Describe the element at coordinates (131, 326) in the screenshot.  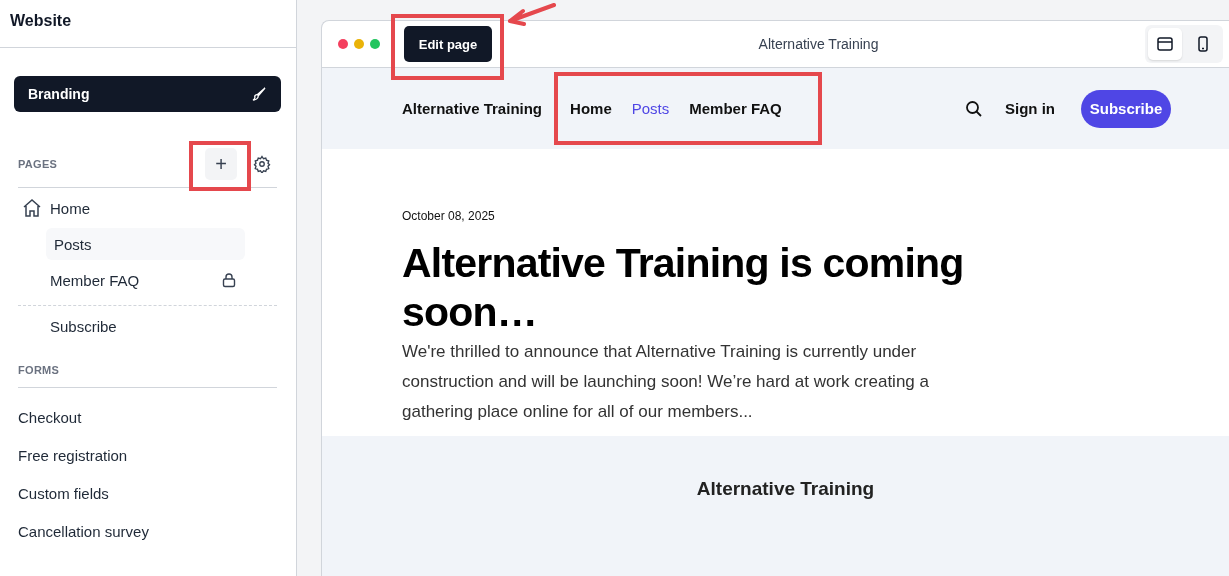
I see `page-item: Subscribe` at that location.